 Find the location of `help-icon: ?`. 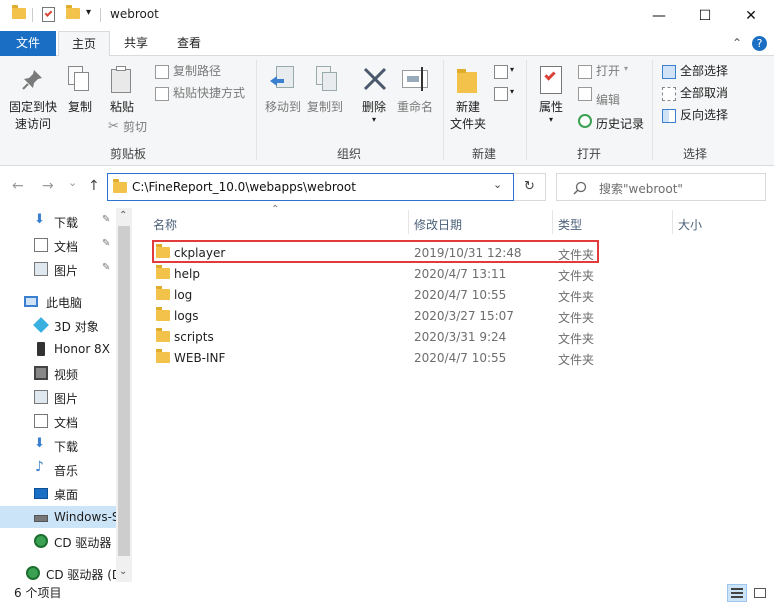

help-icon: ? is located at coordinates (759, 43).